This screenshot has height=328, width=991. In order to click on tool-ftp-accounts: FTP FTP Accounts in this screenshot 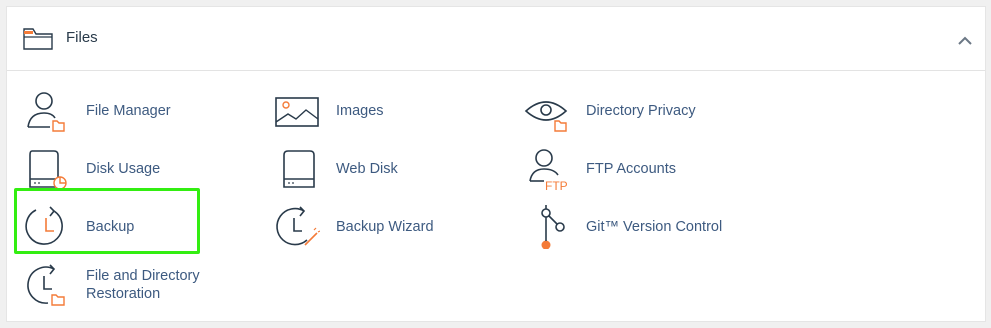, I will do `click(644, 169)`.